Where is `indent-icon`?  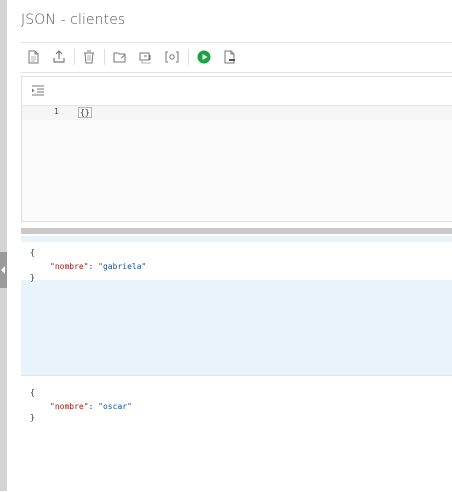
indent-icon is located at coordinates (38, 91).